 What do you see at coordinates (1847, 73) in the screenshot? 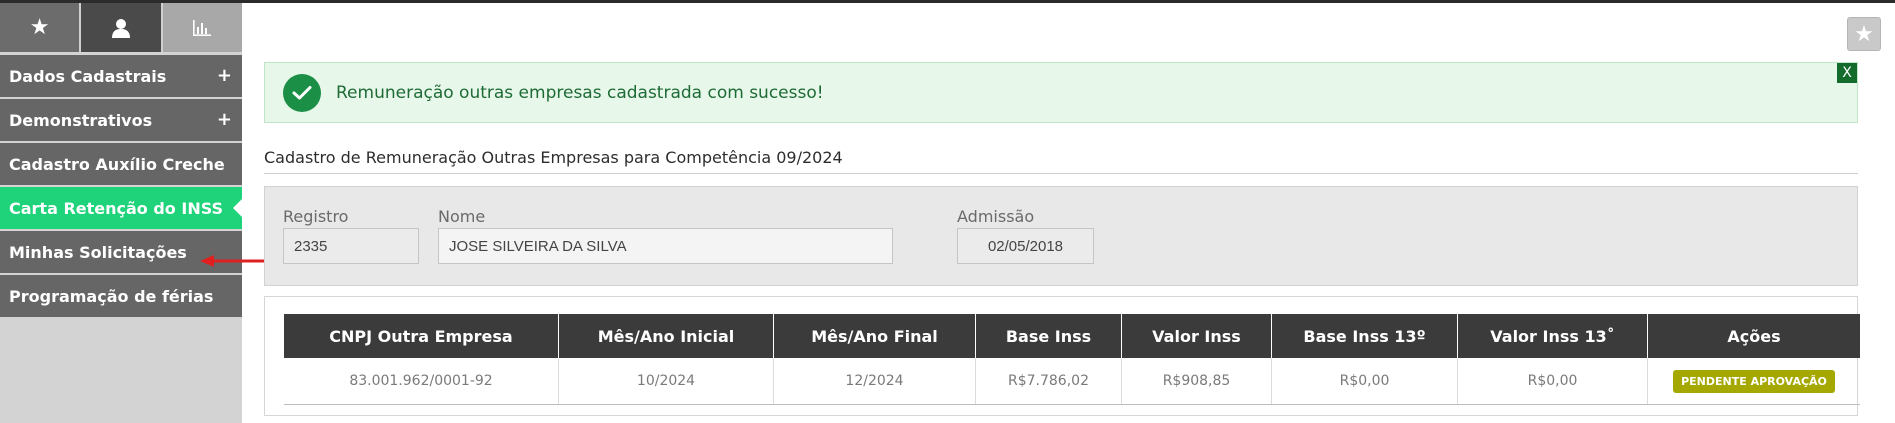
I see `alert-close-button: X` at bounding box center [1847, 73].